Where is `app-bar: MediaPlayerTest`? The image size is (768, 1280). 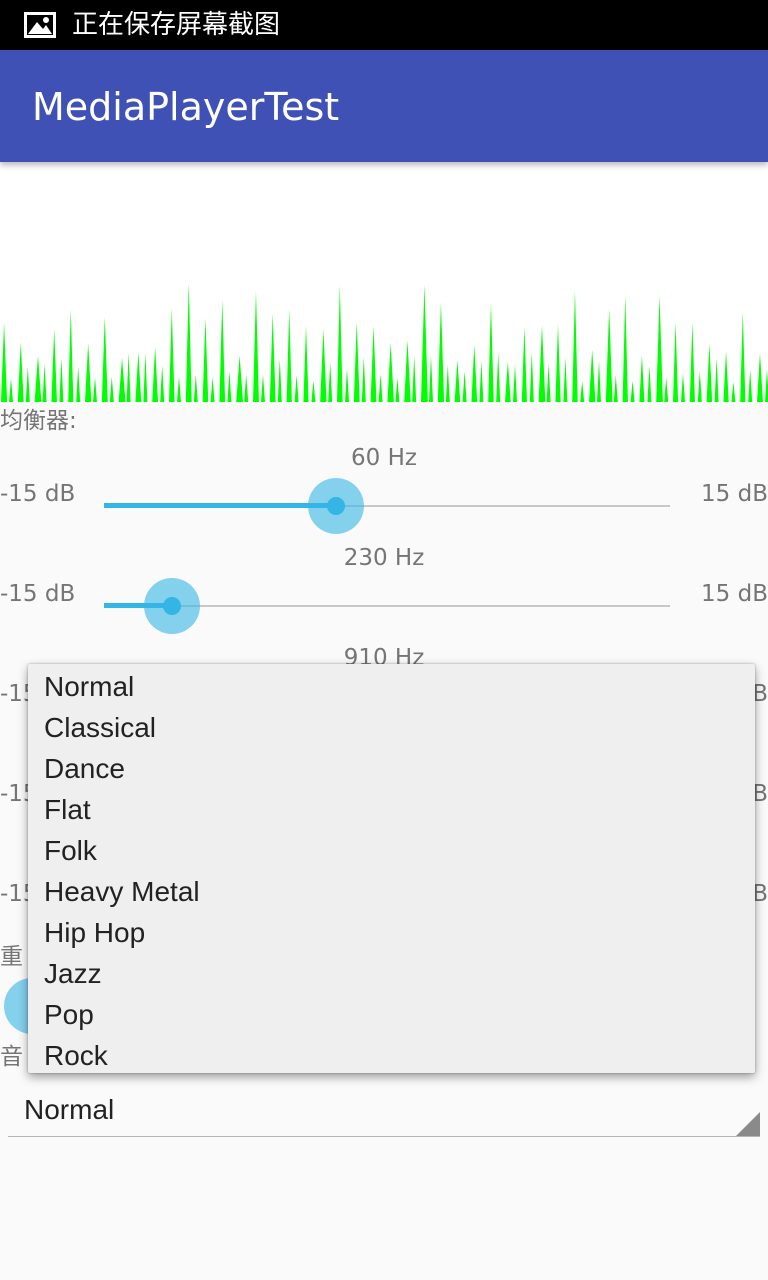 app-bar: MediaPlayerTest is located at coordinates (384, 106).